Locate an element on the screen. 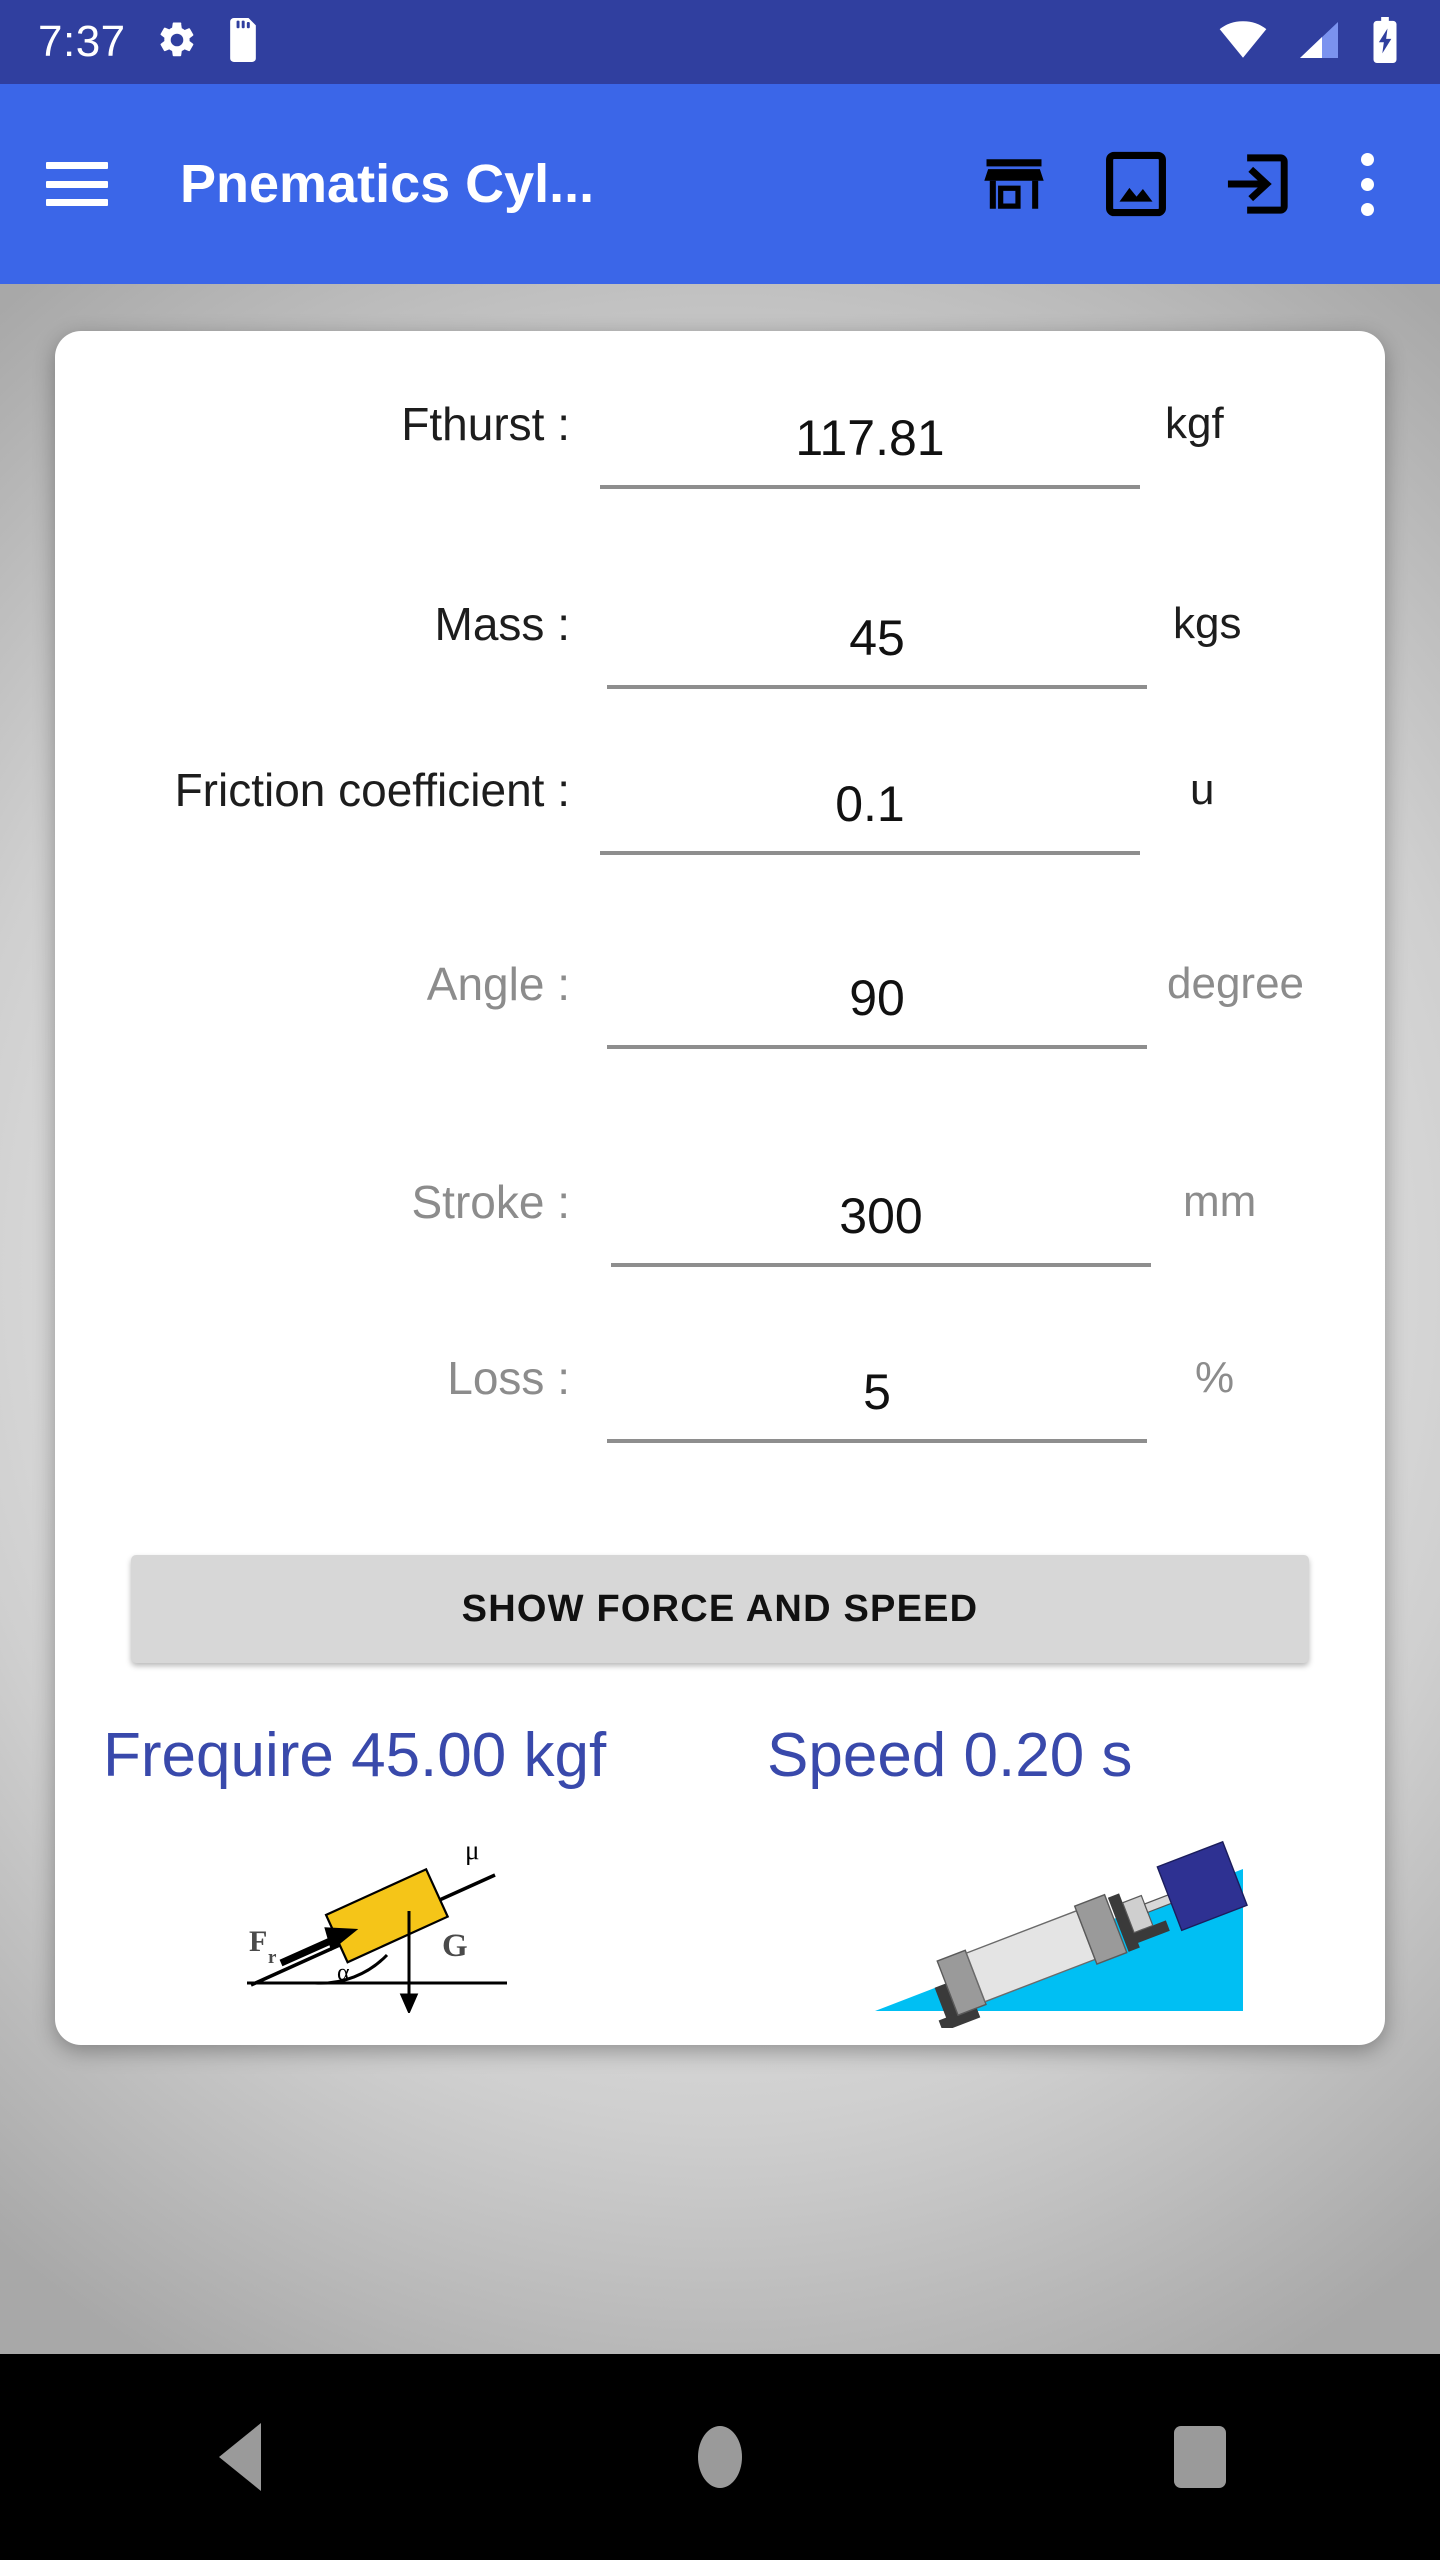  angle-value: 90 is located at coordinates (877, 998).